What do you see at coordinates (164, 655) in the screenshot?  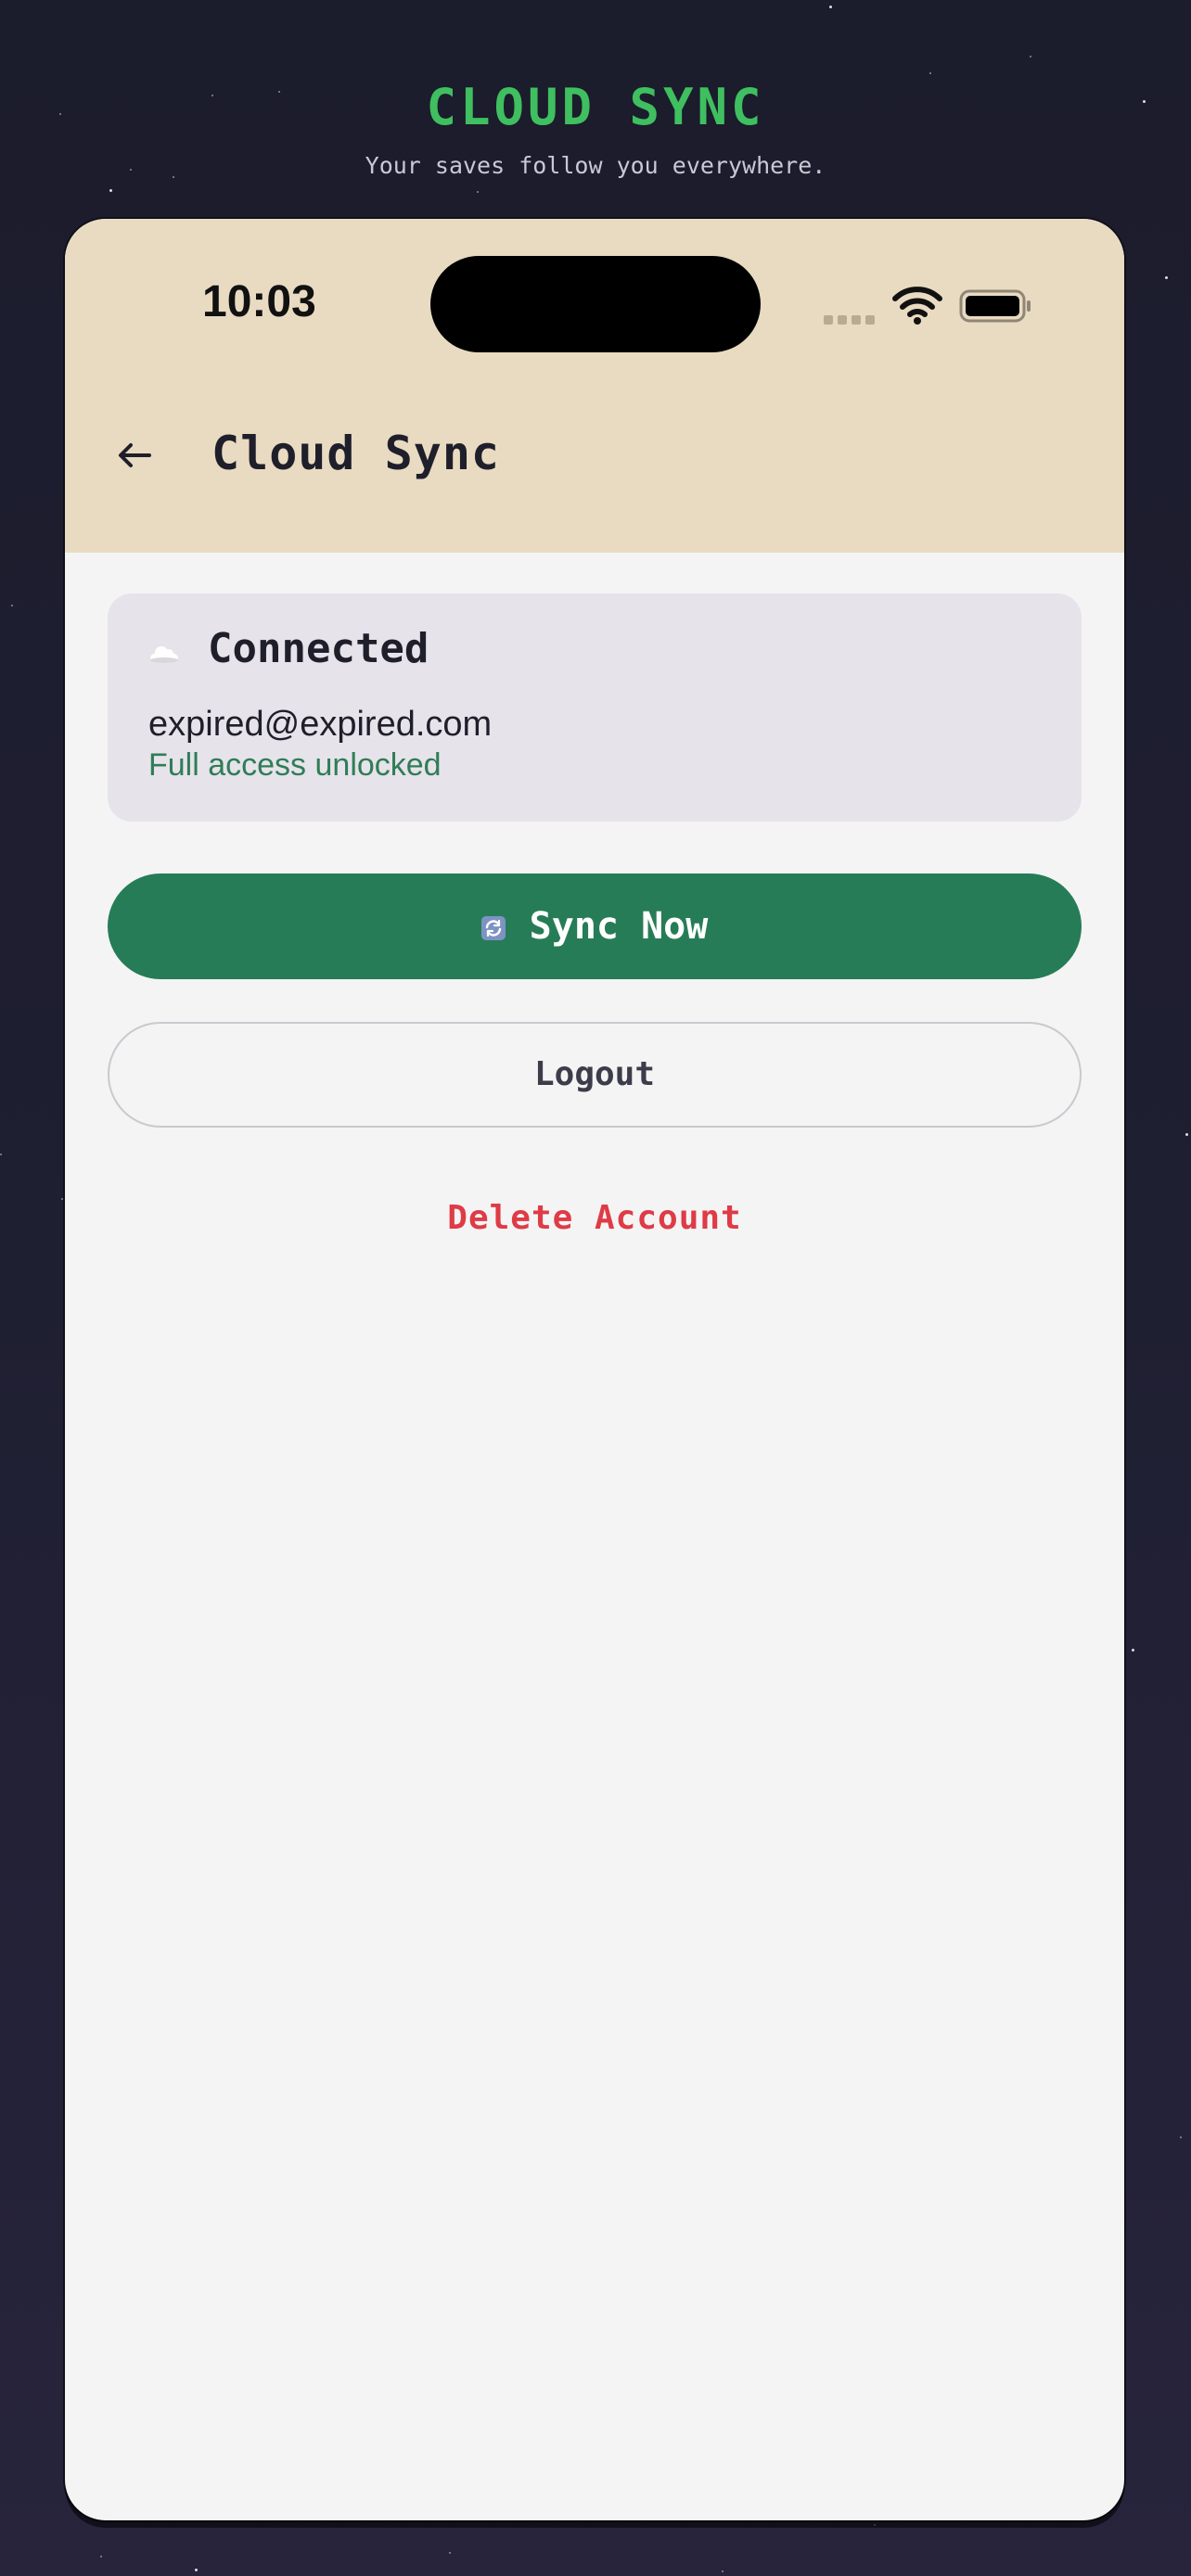 I see `cloud-icon` at bounding box center [164, 655].